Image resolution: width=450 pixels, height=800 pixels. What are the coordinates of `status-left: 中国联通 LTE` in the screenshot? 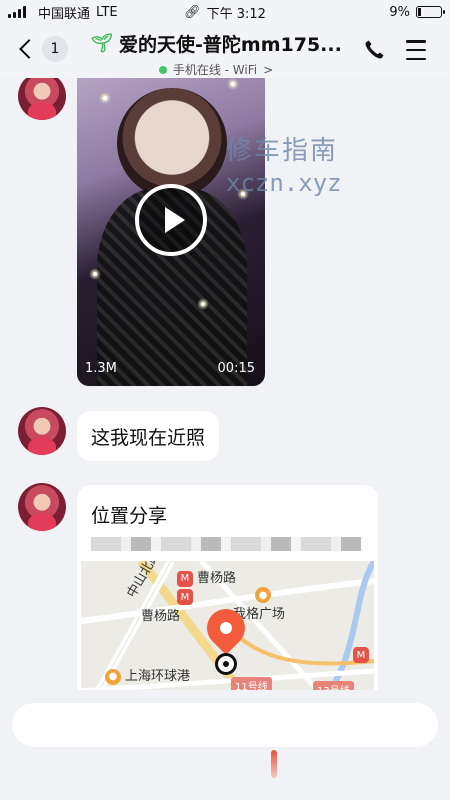 It's located at (63, 12).